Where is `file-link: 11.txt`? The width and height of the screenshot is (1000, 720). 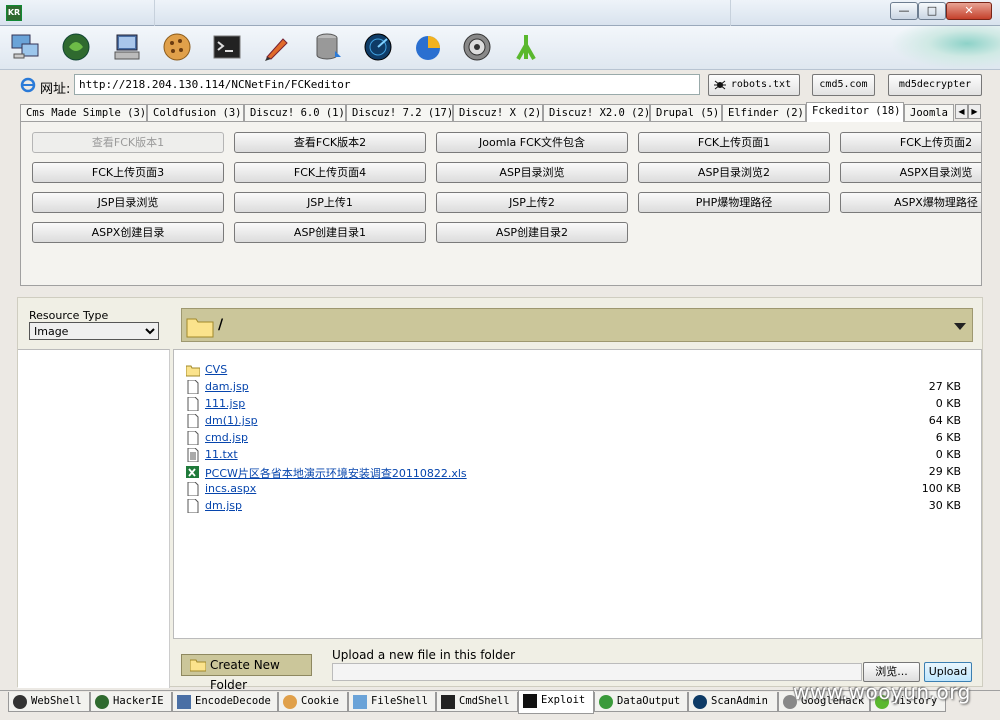
file-link: 11.txt is located at coordinates (221, 454).